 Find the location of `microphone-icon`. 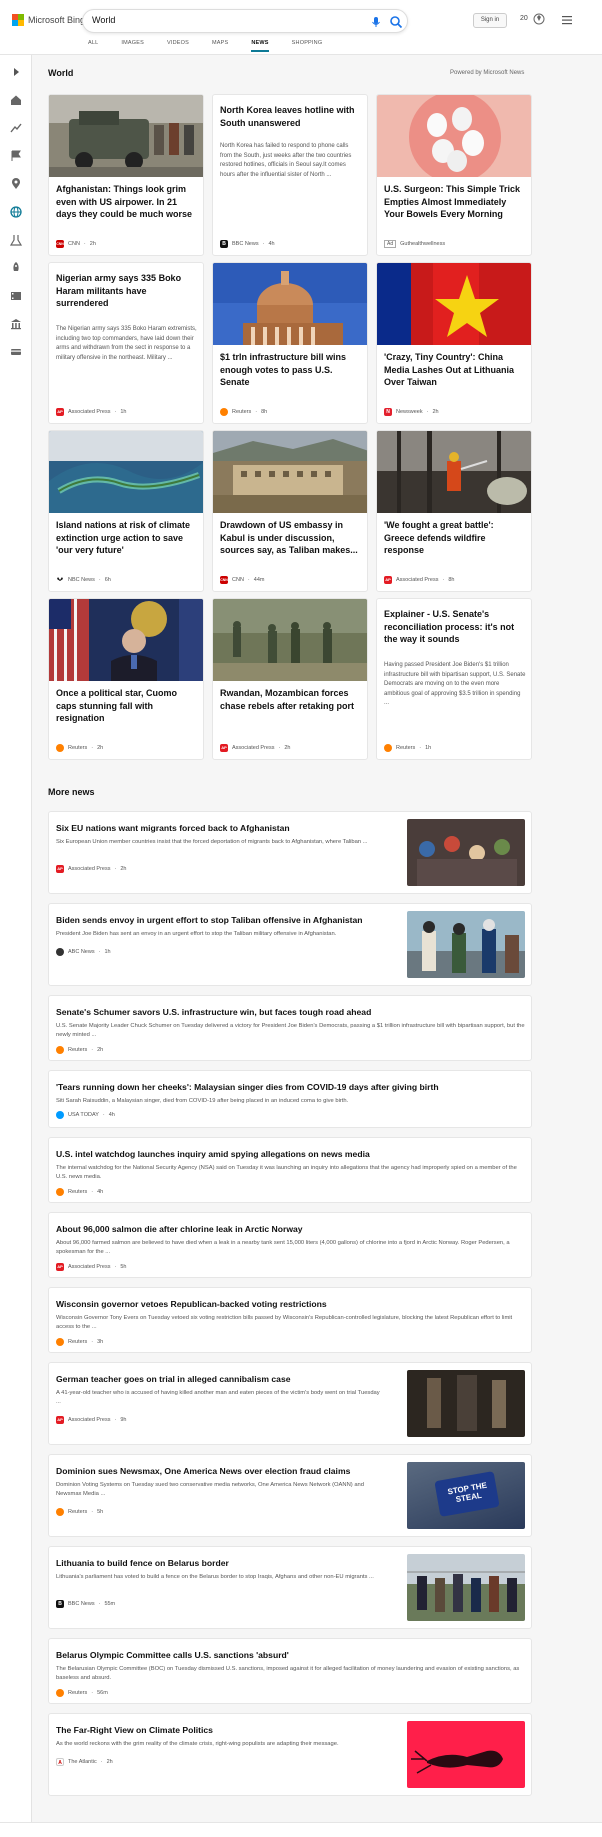

microphone-icon is located at coordinates (376, 22).